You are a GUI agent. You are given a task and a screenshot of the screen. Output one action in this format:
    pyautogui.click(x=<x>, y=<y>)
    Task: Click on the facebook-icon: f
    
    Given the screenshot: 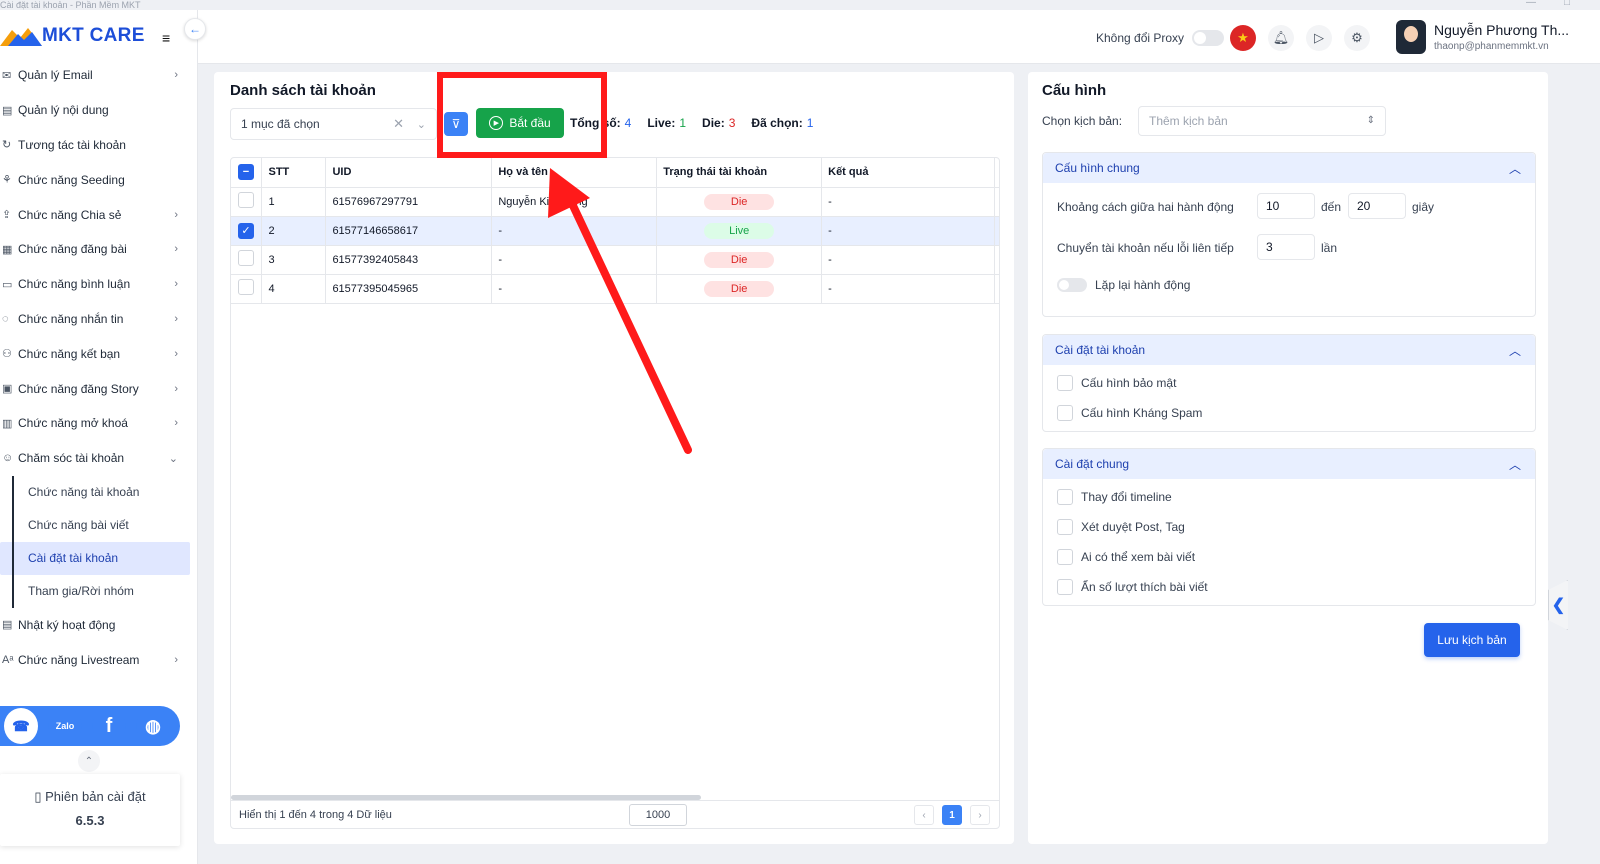 What is the action you would take?
    pyautogui.click(x=109, y=726)
    